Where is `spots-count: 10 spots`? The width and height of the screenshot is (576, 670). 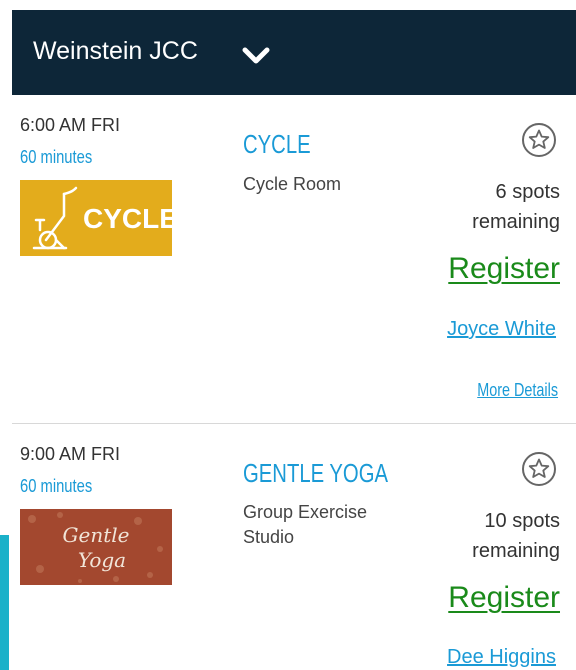
spots-count: 10 spots is located at coordinates (522, 521).